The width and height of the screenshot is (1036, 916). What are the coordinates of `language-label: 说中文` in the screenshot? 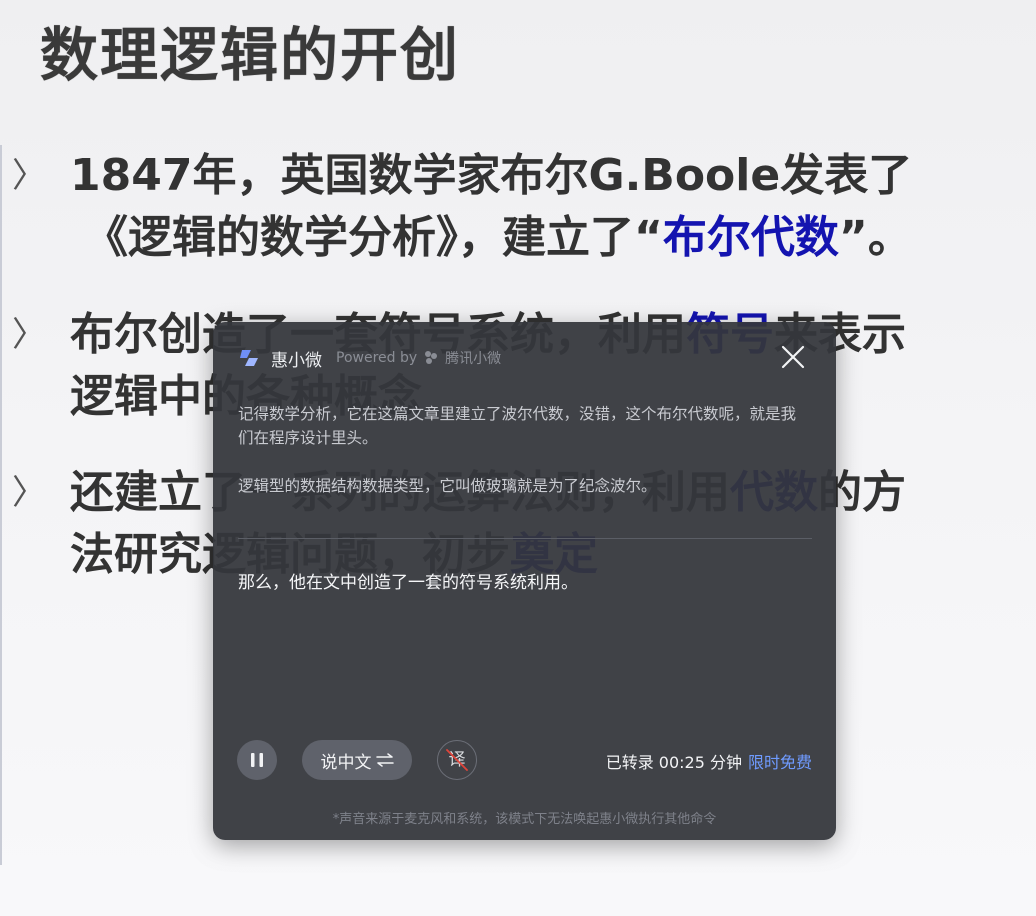 It's located at (346, 762).